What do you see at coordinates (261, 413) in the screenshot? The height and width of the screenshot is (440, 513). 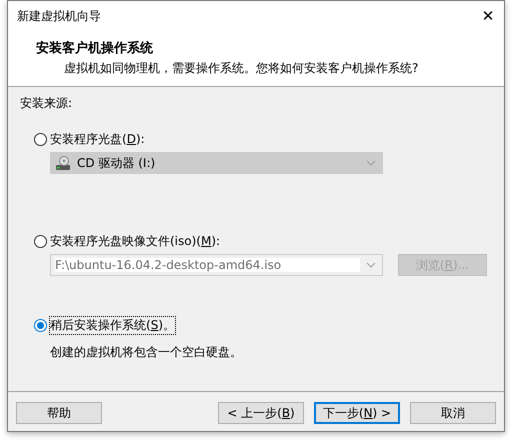 I see `back-button: < 上一步(B)` at bounding box center [261, 413].